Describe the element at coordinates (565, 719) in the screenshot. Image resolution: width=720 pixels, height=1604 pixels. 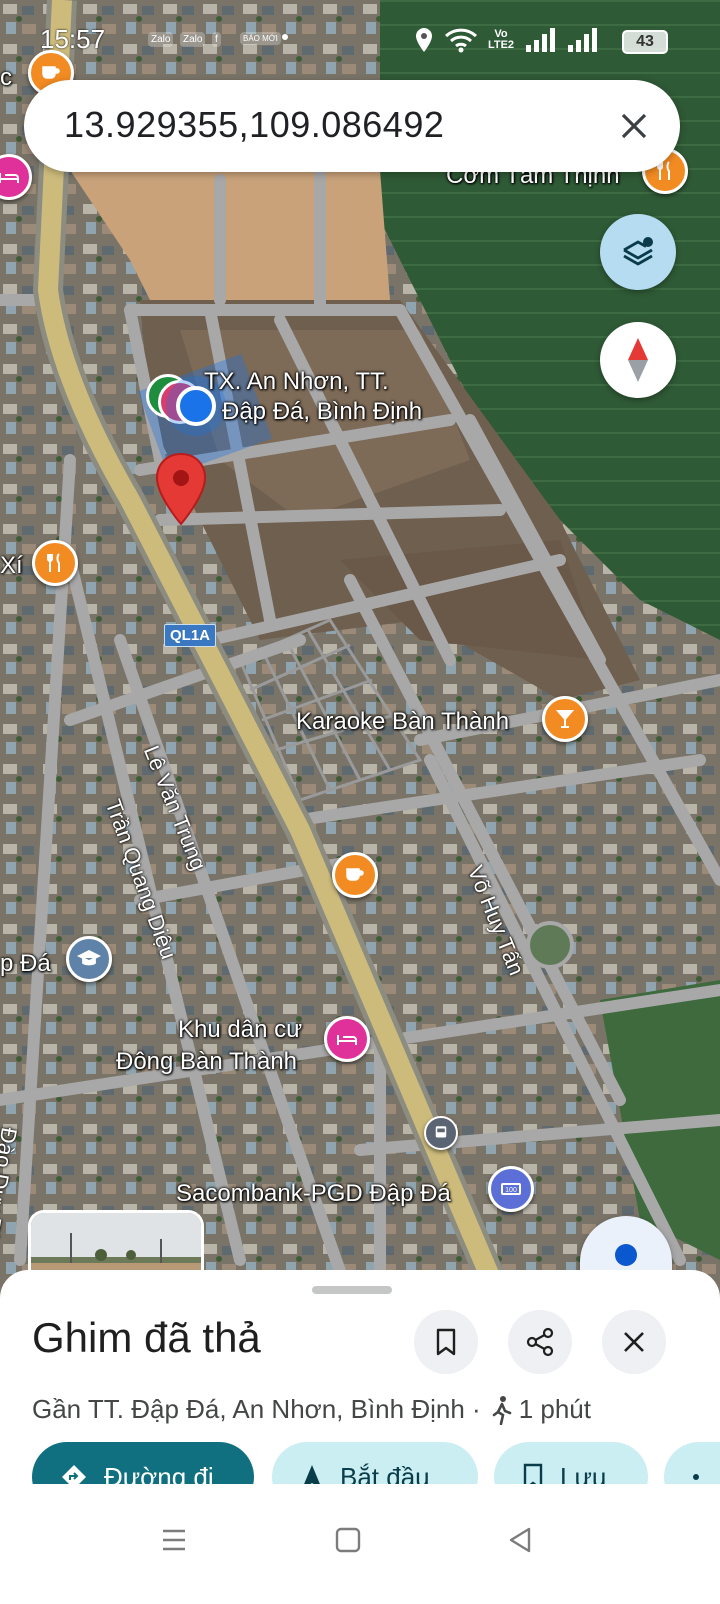
I see `karaoke-poi-icon` at that location.